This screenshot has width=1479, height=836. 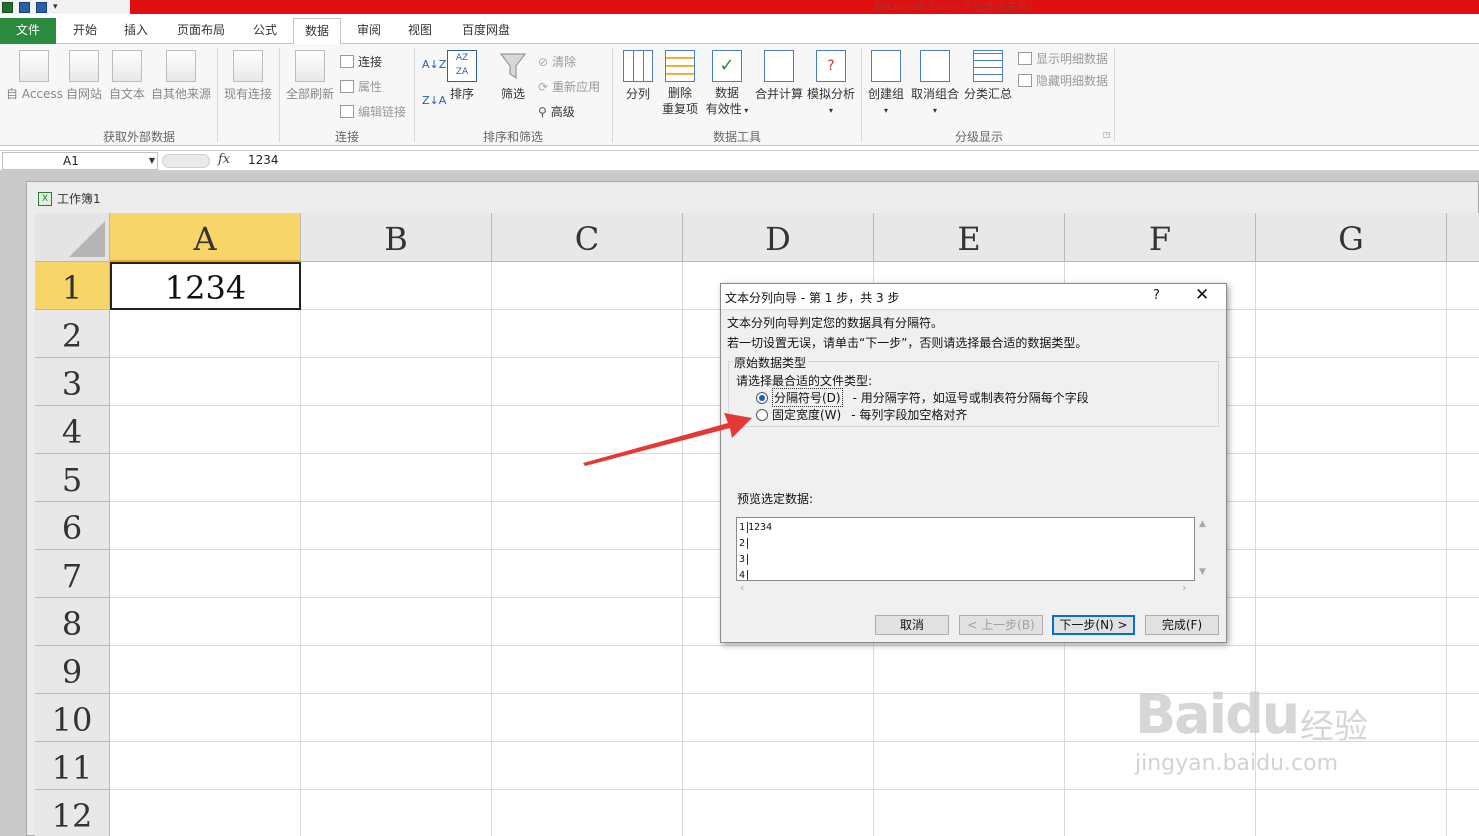 I want to click on workbook-title-bar: X 工作簿1, so click(x=69, y=198).